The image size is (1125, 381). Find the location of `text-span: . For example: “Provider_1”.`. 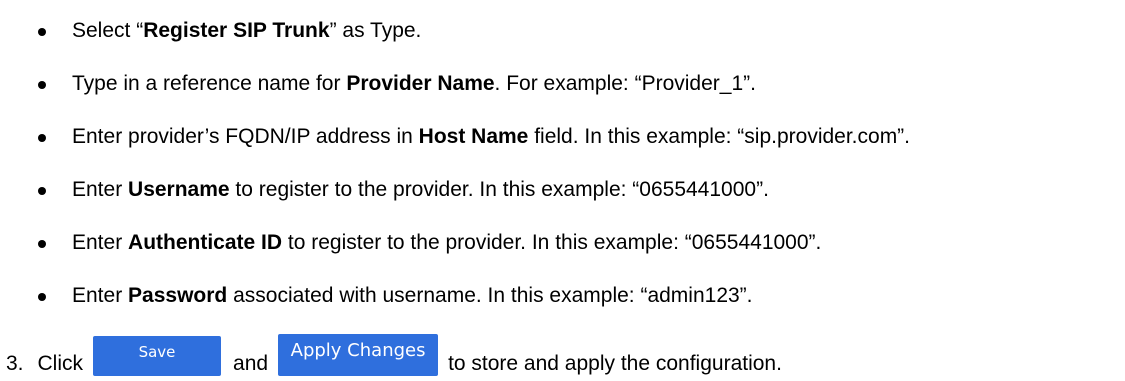

text-span: . For example: “Provider_1”. is located at coordinates (625, 83).